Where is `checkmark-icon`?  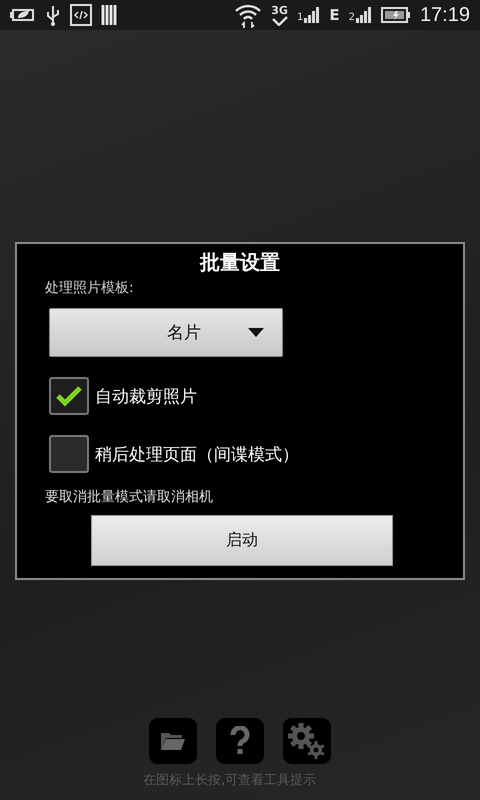
checkmark-icon is located at coordinates (69, 396).